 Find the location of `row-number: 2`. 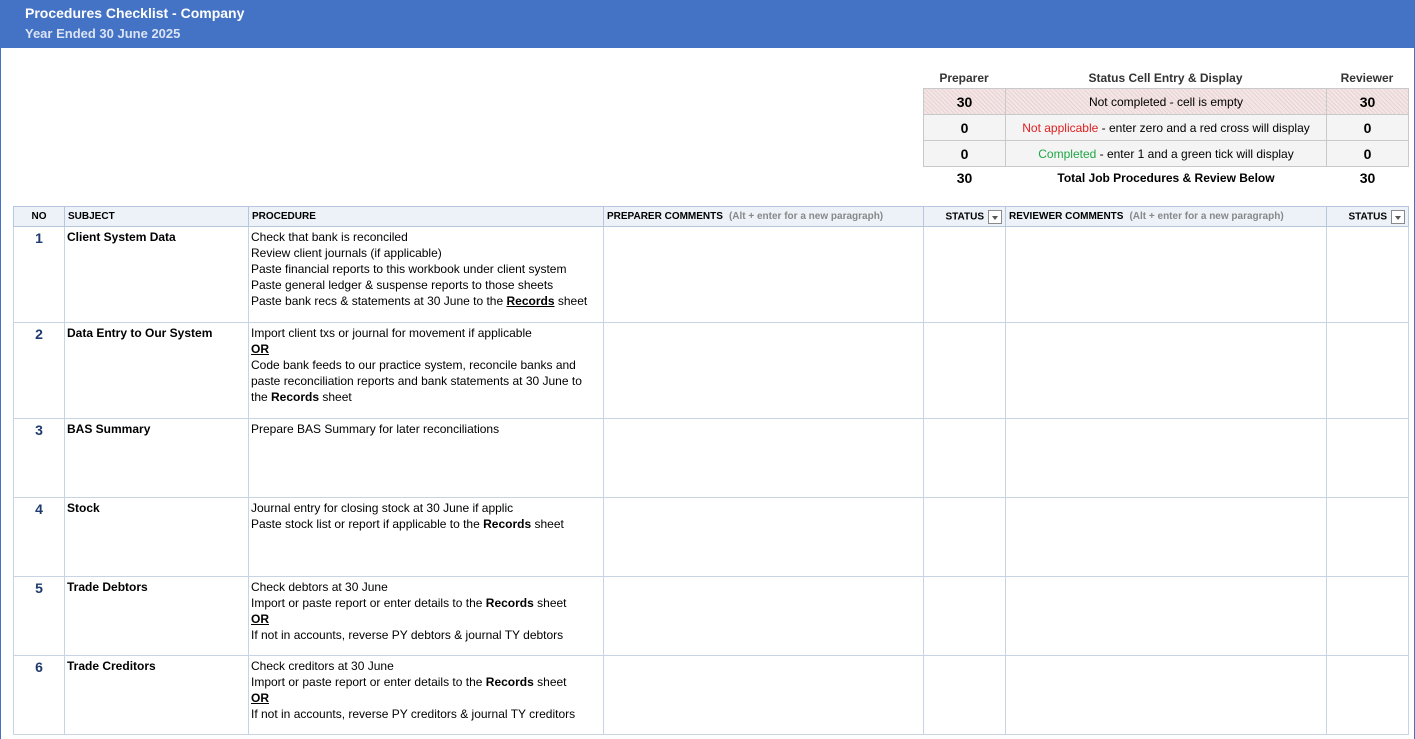

row-number: 2 is located at coordinates (39, 370).